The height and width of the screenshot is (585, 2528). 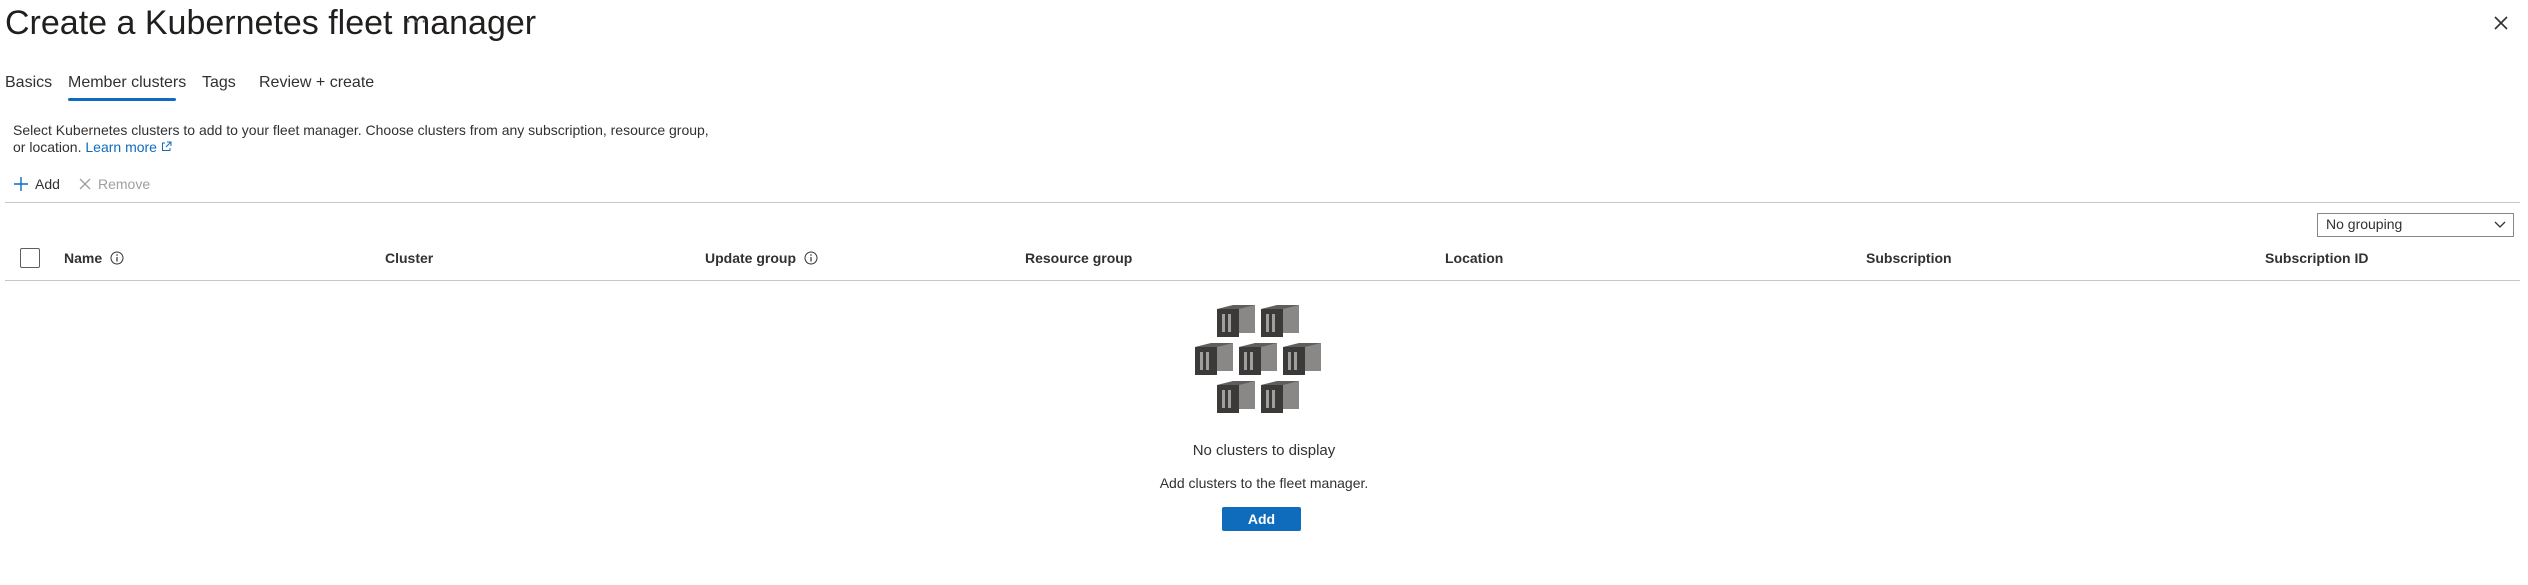 What do you see at coordinates (122, 99) in the screenshot?
I see `active-tab-indicator` at bounding box center [122, 99].